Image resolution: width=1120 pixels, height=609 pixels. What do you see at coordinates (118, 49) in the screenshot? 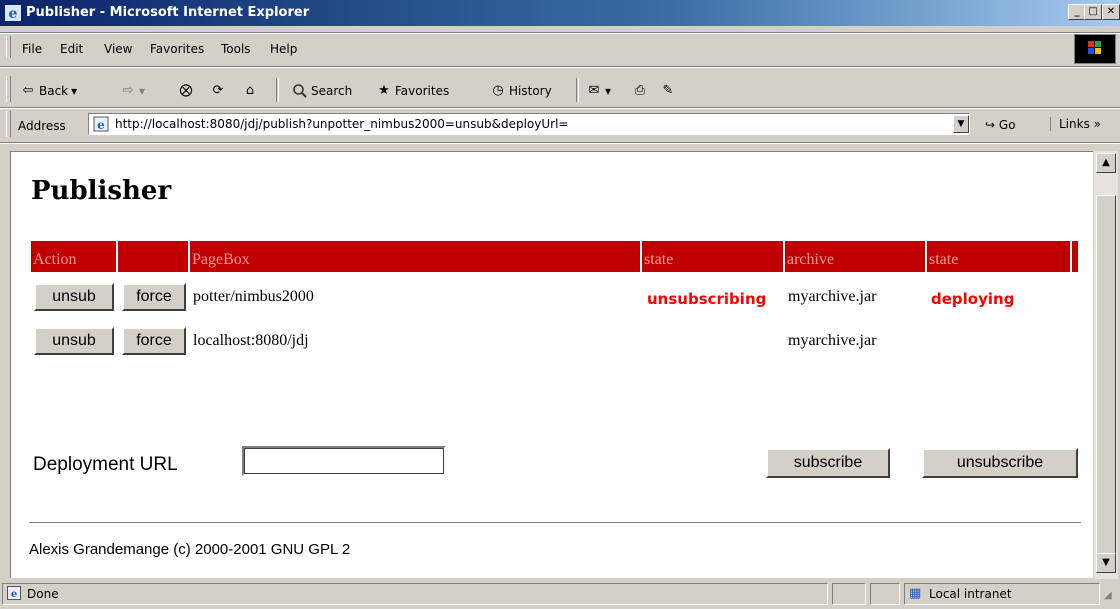
I see `menu-view: View` at bounding box center [118, 49].